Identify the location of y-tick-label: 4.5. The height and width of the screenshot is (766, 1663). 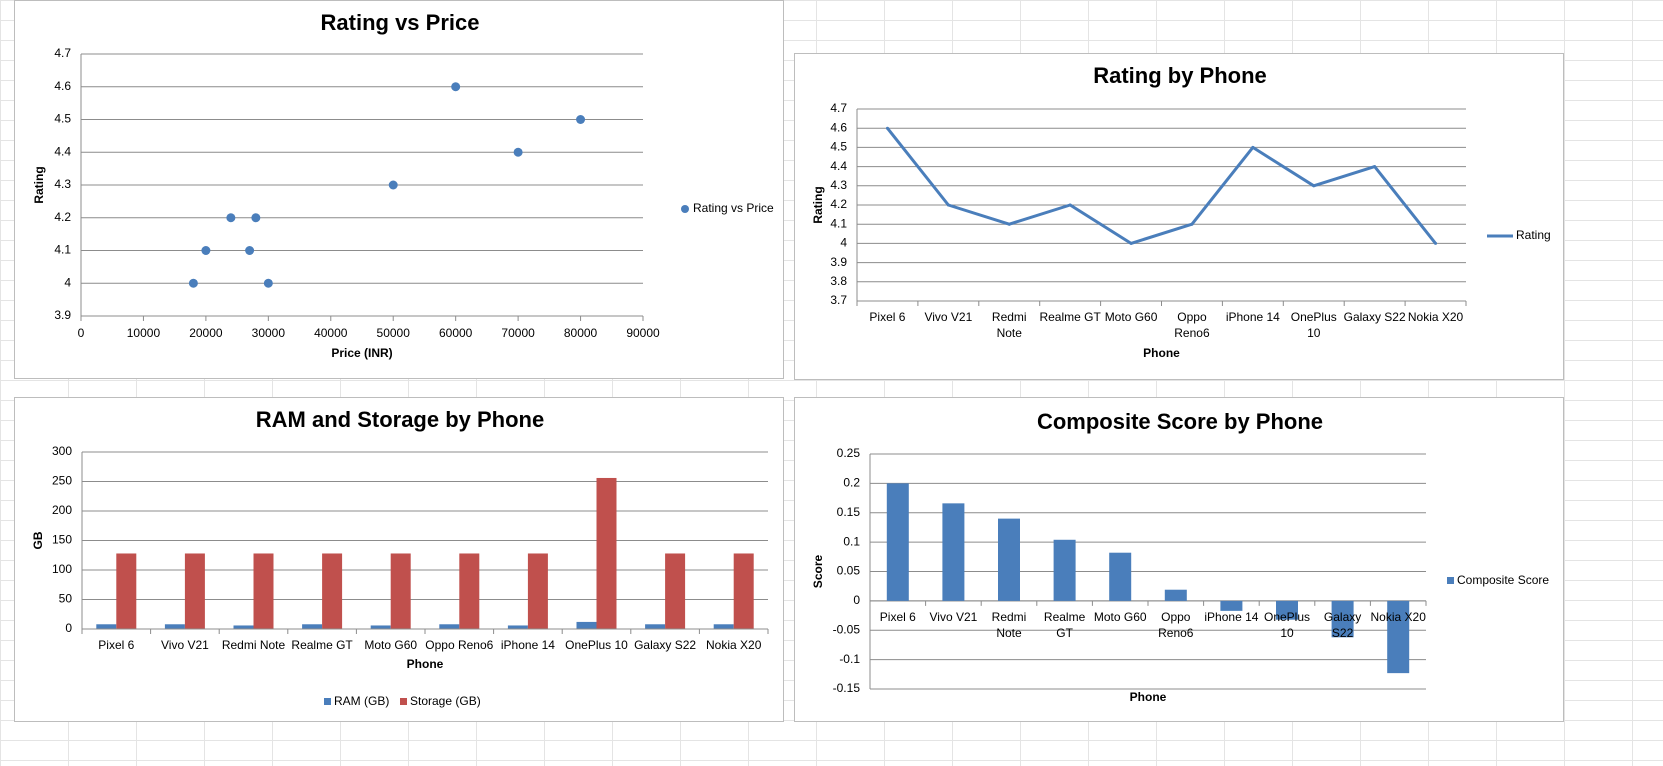
(838, 147).